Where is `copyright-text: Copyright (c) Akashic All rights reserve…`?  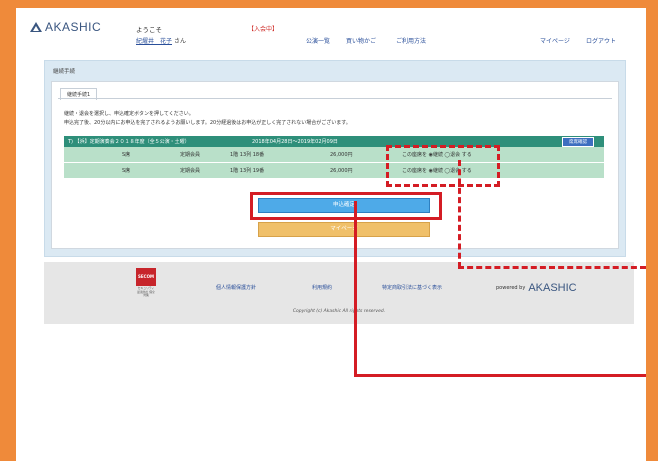 copyright-text: Copyright (c) Akashic All rights reserve… is located at coordinates (339, 311).